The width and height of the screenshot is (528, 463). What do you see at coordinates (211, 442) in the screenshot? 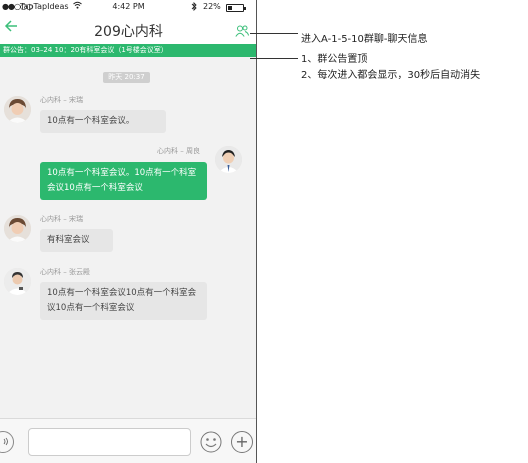
I see `emoji-icon` at bounding box center [211, 442].